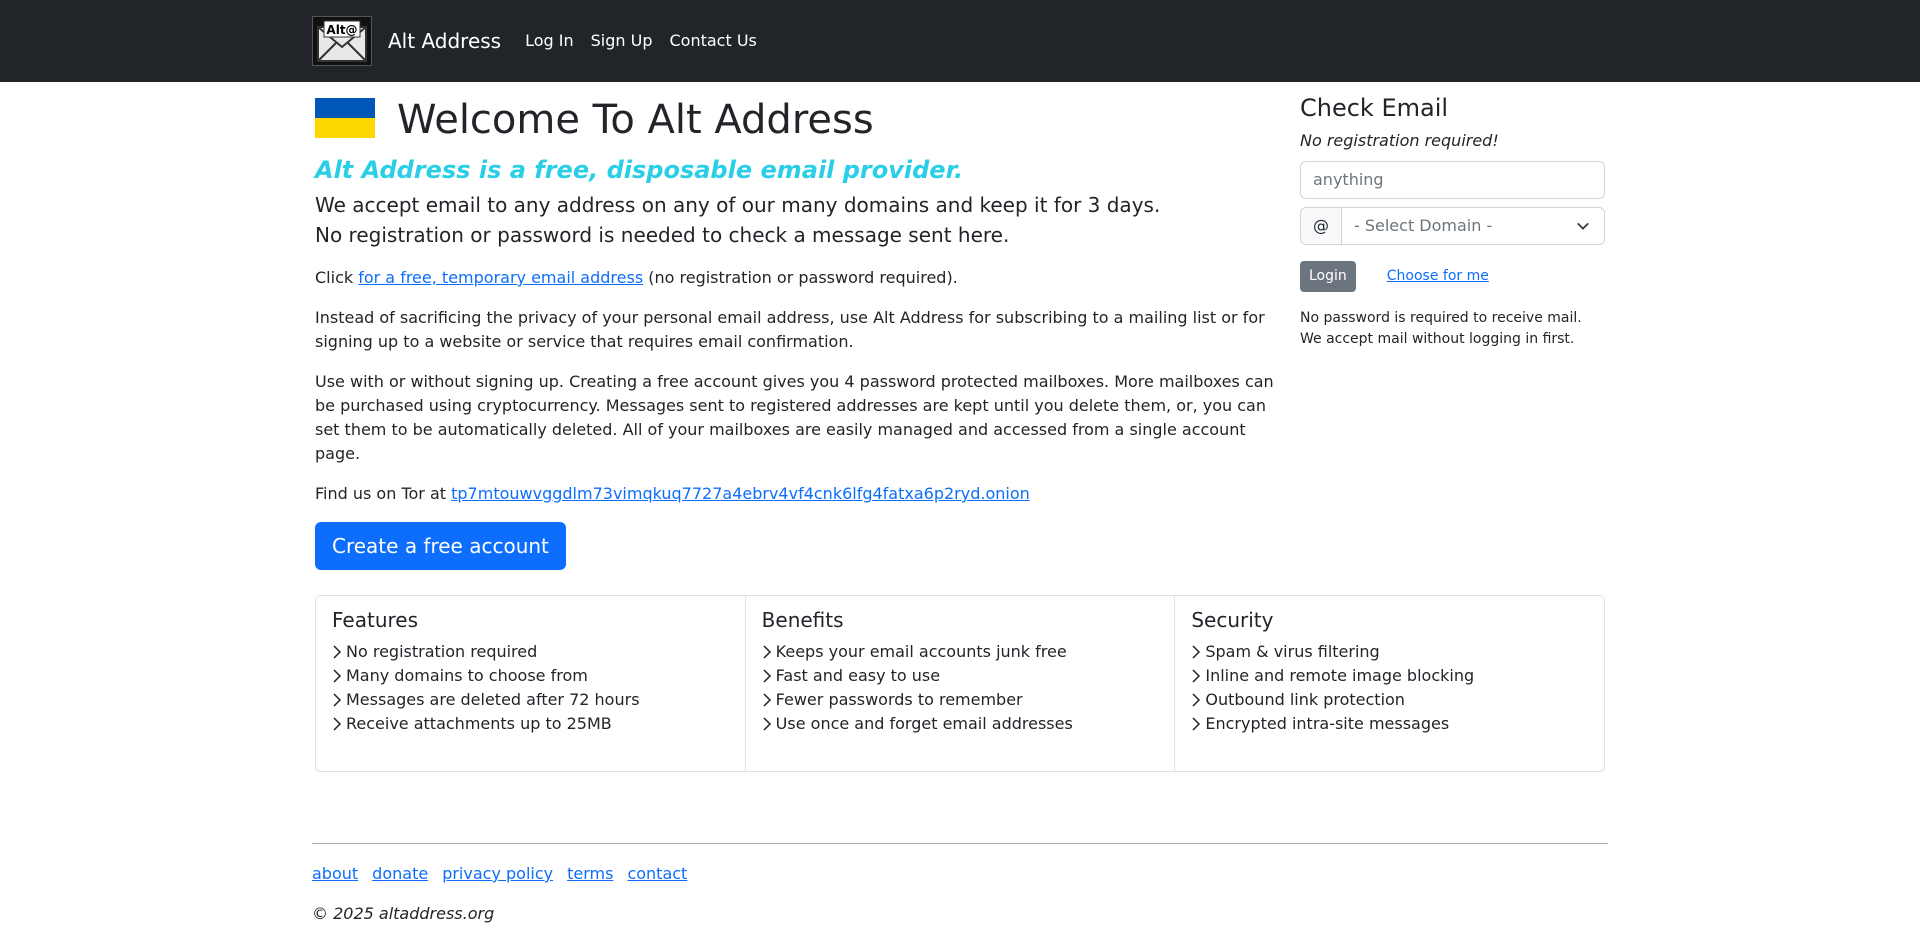  What do you see at coordinates (1389, 652) in the screenshot?
I see `list-item: Spam & virus filtering` at bounding box center [1389, 652].